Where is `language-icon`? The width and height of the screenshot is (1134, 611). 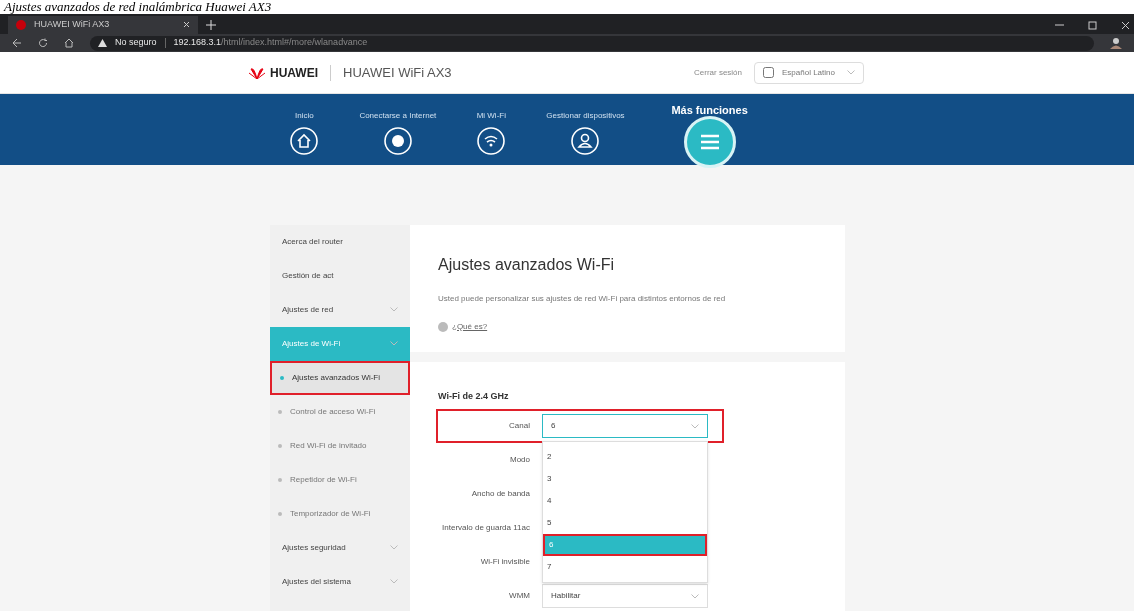 language-icon is located at coordinates (768, 72).